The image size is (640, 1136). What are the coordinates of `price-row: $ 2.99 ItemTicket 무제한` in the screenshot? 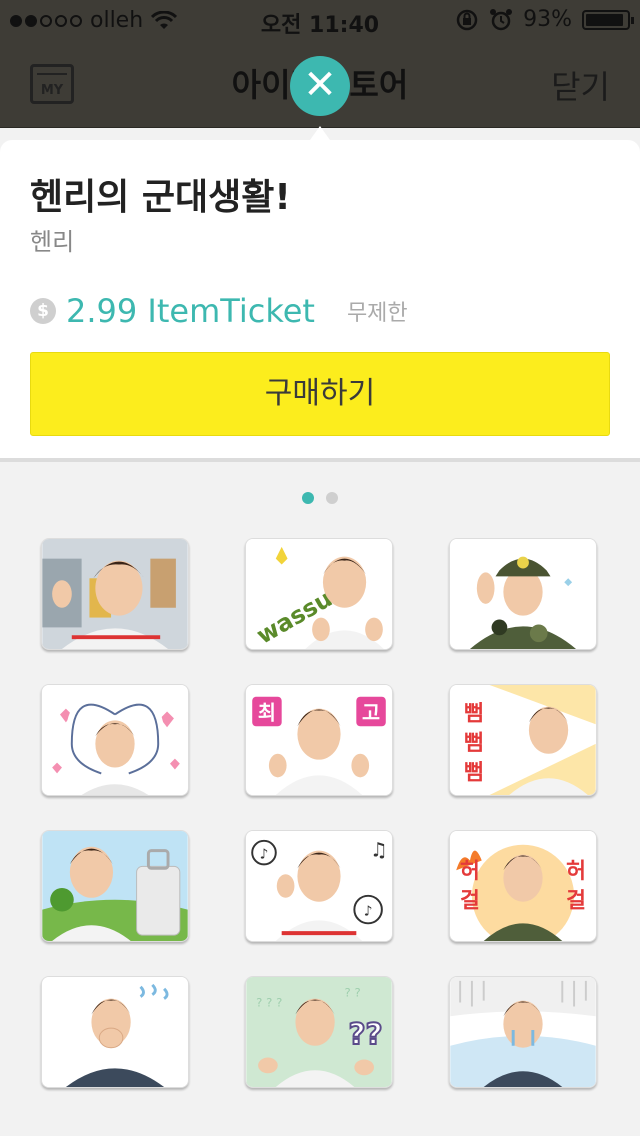 It's located at (219, 311).